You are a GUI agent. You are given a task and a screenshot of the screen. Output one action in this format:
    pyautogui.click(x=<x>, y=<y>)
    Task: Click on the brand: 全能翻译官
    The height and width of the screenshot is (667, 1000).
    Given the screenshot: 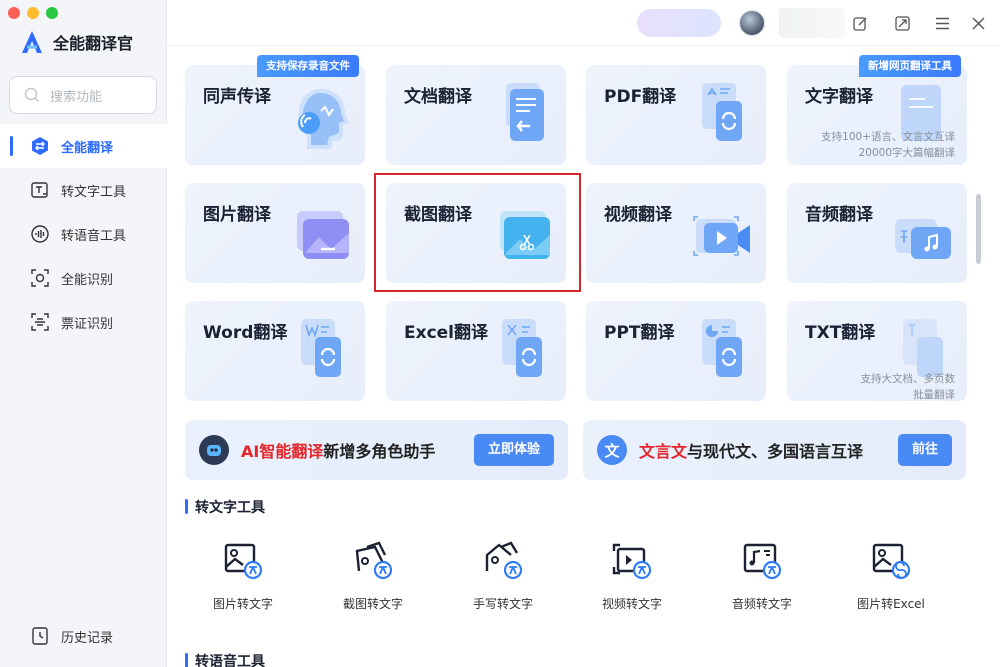 What is the action you would take?
    pyautogui.click(x=77, y=42)
    